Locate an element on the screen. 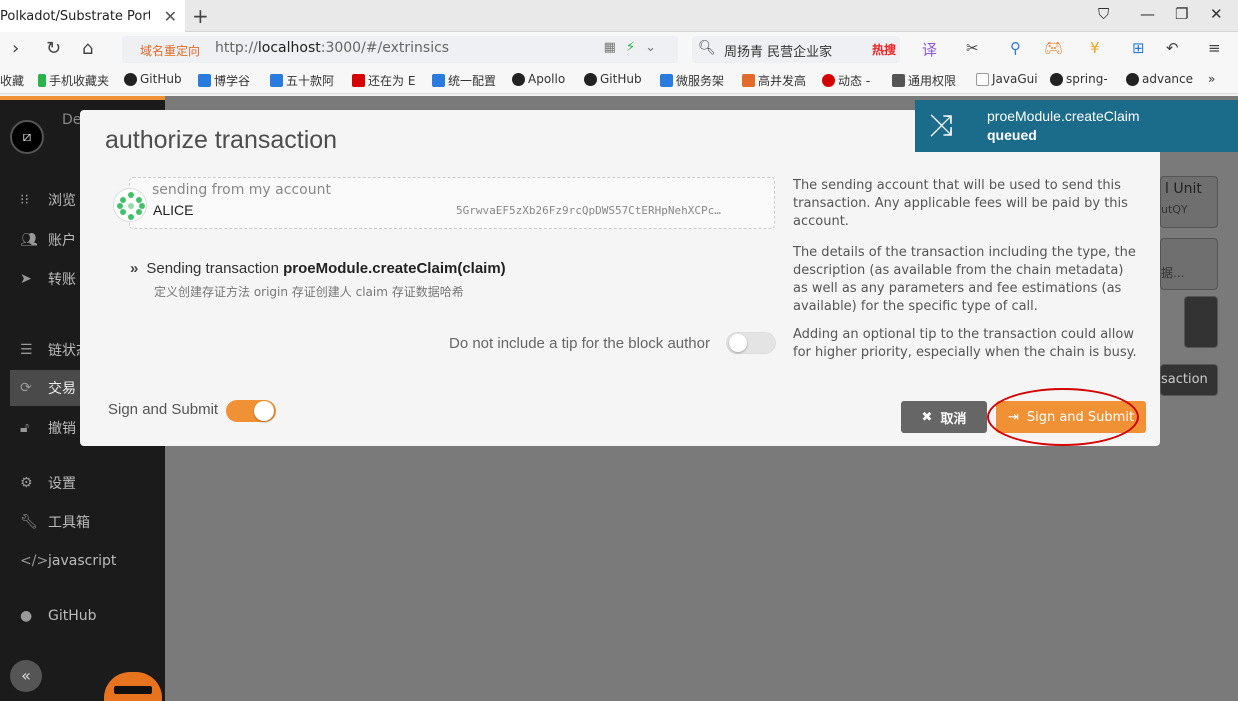  sync-icon: ⟳ is located at coordinates (26, 388).